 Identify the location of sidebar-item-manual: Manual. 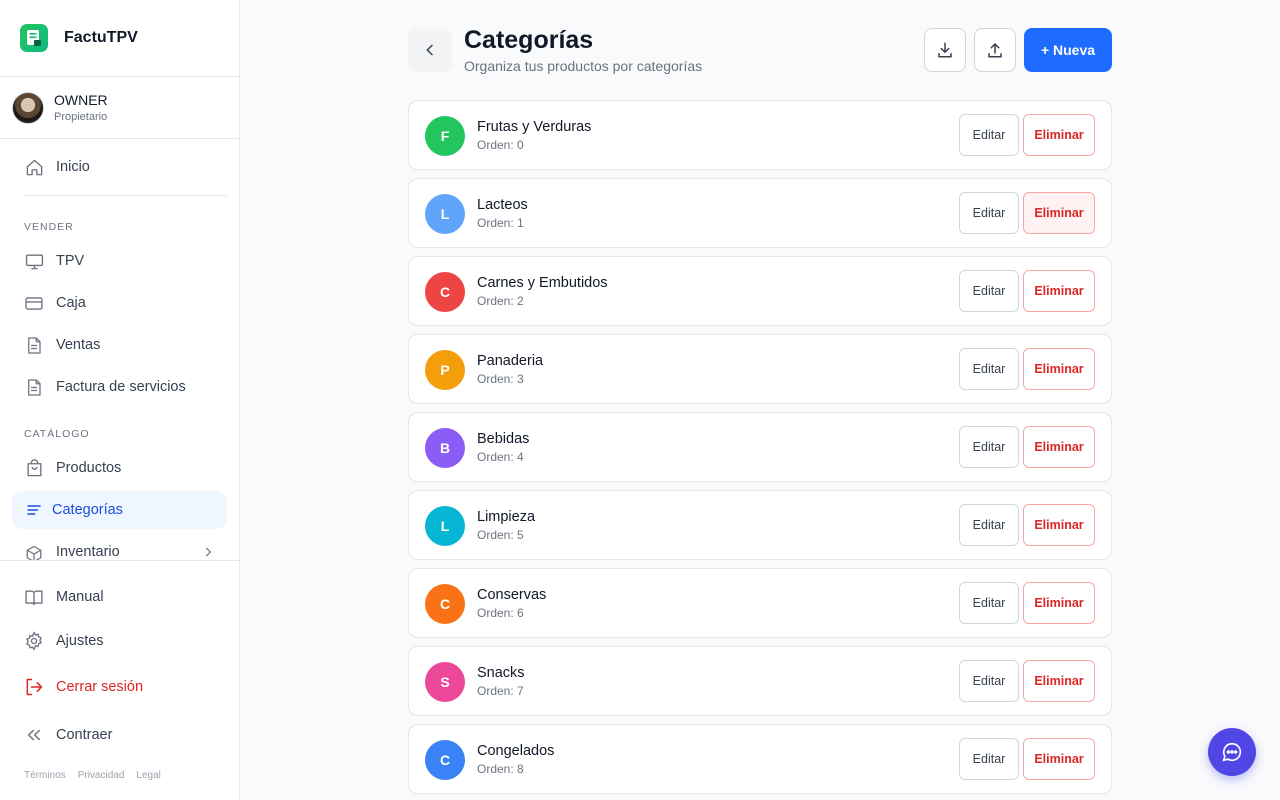
(119, 597).